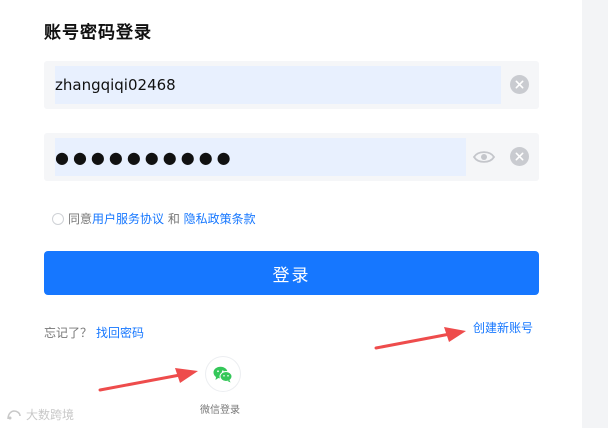 The height and width of the screenshot is (428, 608). I want to click on agreement-row: 同意 用户服务协议 和 隐私政策条款, so click(154, 218).